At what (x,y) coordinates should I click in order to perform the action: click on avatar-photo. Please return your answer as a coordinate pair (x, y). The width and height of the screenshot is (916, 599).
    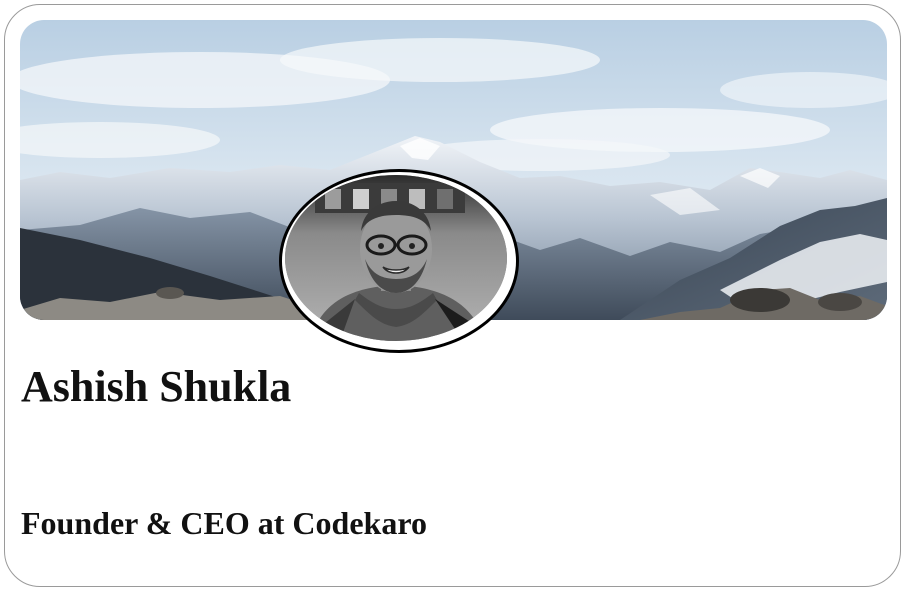
    Looking at the image, I should click on (396, 258).